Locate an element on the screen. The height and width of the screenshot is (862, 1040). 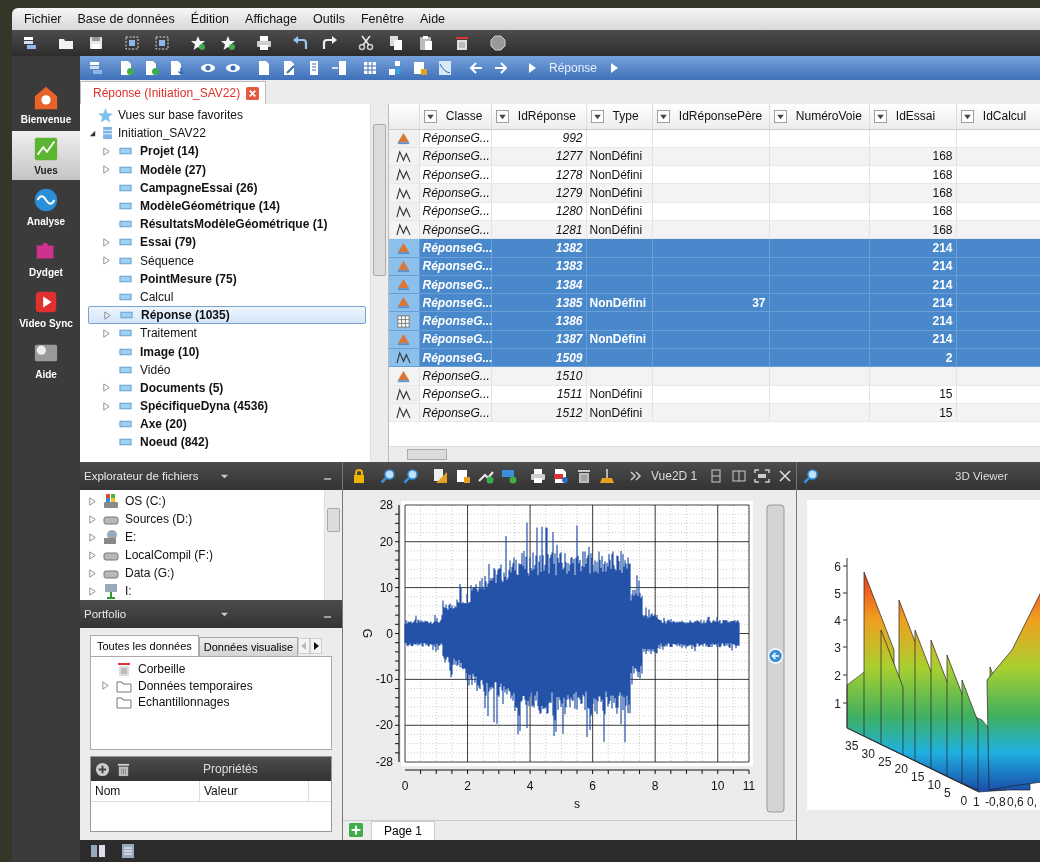
menu-item: Fenêtre is located at coordinates (382, 19).